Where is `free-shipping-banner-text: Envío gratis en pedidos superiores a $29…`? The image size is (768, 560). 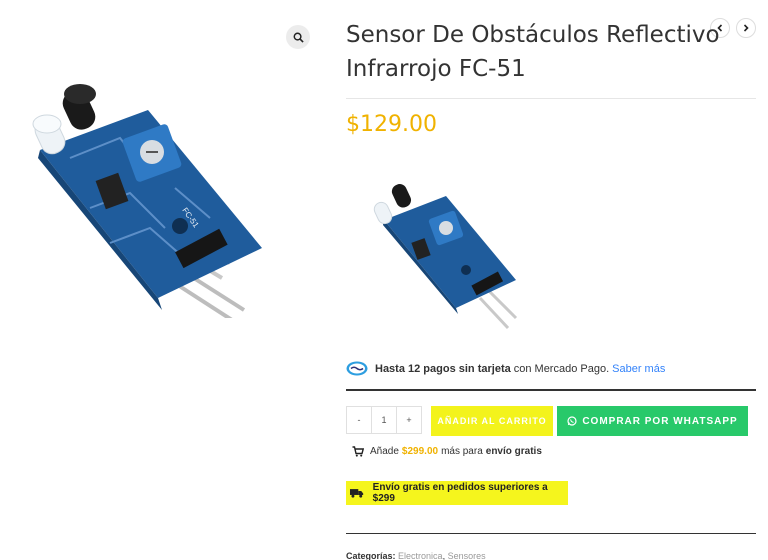 free-shipping-banner-text: Envío gratis en pedidos superiores a $29… is located at coordinates (460, 493).